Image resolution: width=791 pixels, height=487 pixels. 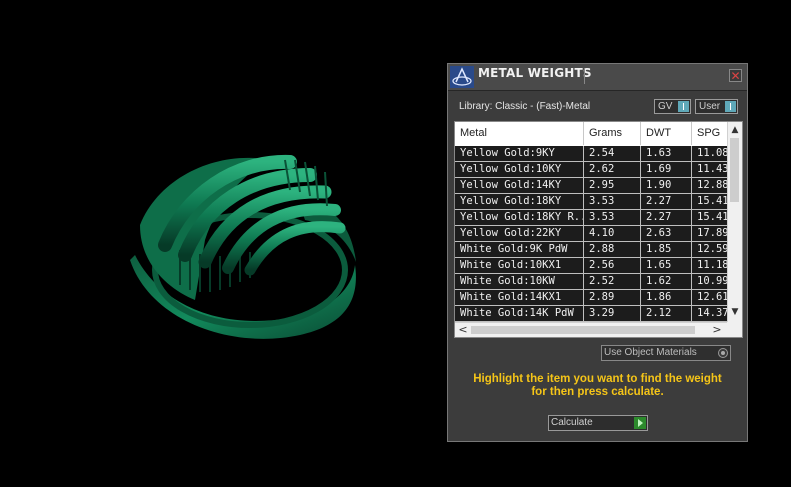 What do you see at coordinates (734, 329) in the screenshot?
I see `scrollbar-corner` at bounding box center [734, 329].